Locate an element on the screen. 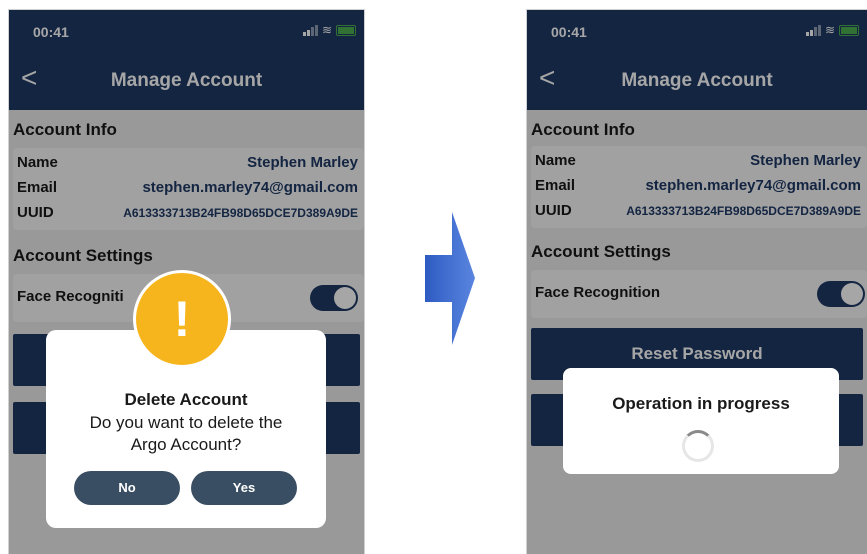 The image size is (867, 554). dialog-message-line1: Do you want to delete the is located at coordinates (186, 422).